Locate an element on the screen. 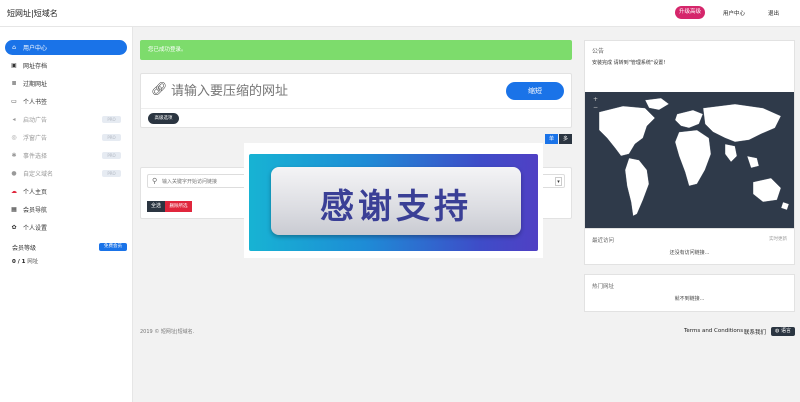 The image size is (800, 402). sidebar-item-label: 过期网址 is located at coordinates (35, 84).